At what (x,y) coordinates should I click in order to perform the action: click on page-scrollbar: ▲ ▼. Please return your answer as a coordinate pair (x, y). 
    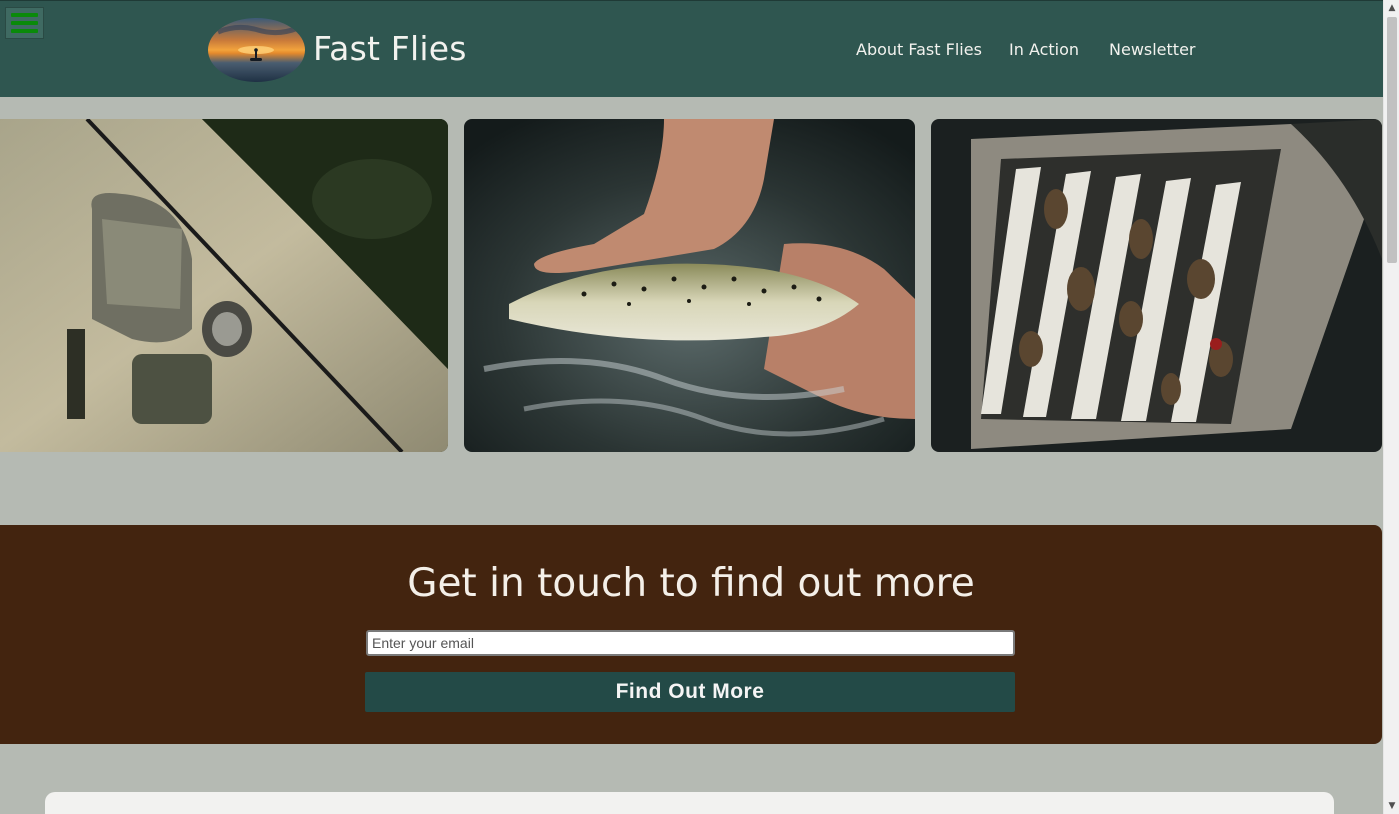
    Looking at the image, I should click on (1391, 407).